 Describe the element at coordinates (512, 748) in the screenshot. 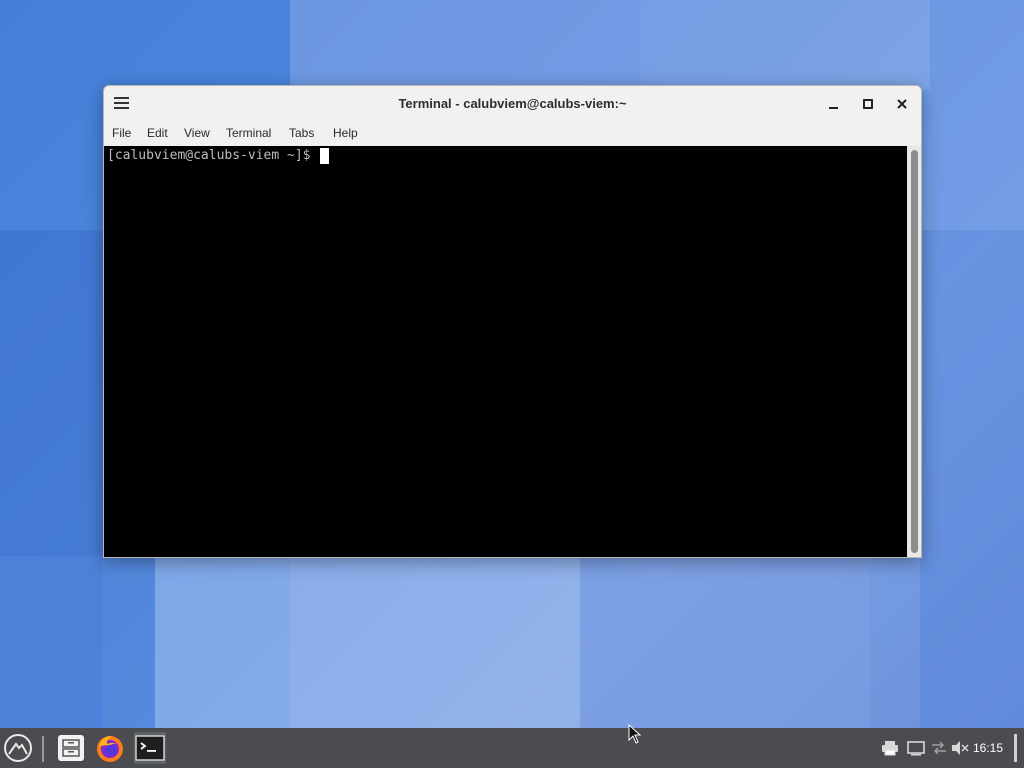

I see `taskbar: 16:15` at that location.